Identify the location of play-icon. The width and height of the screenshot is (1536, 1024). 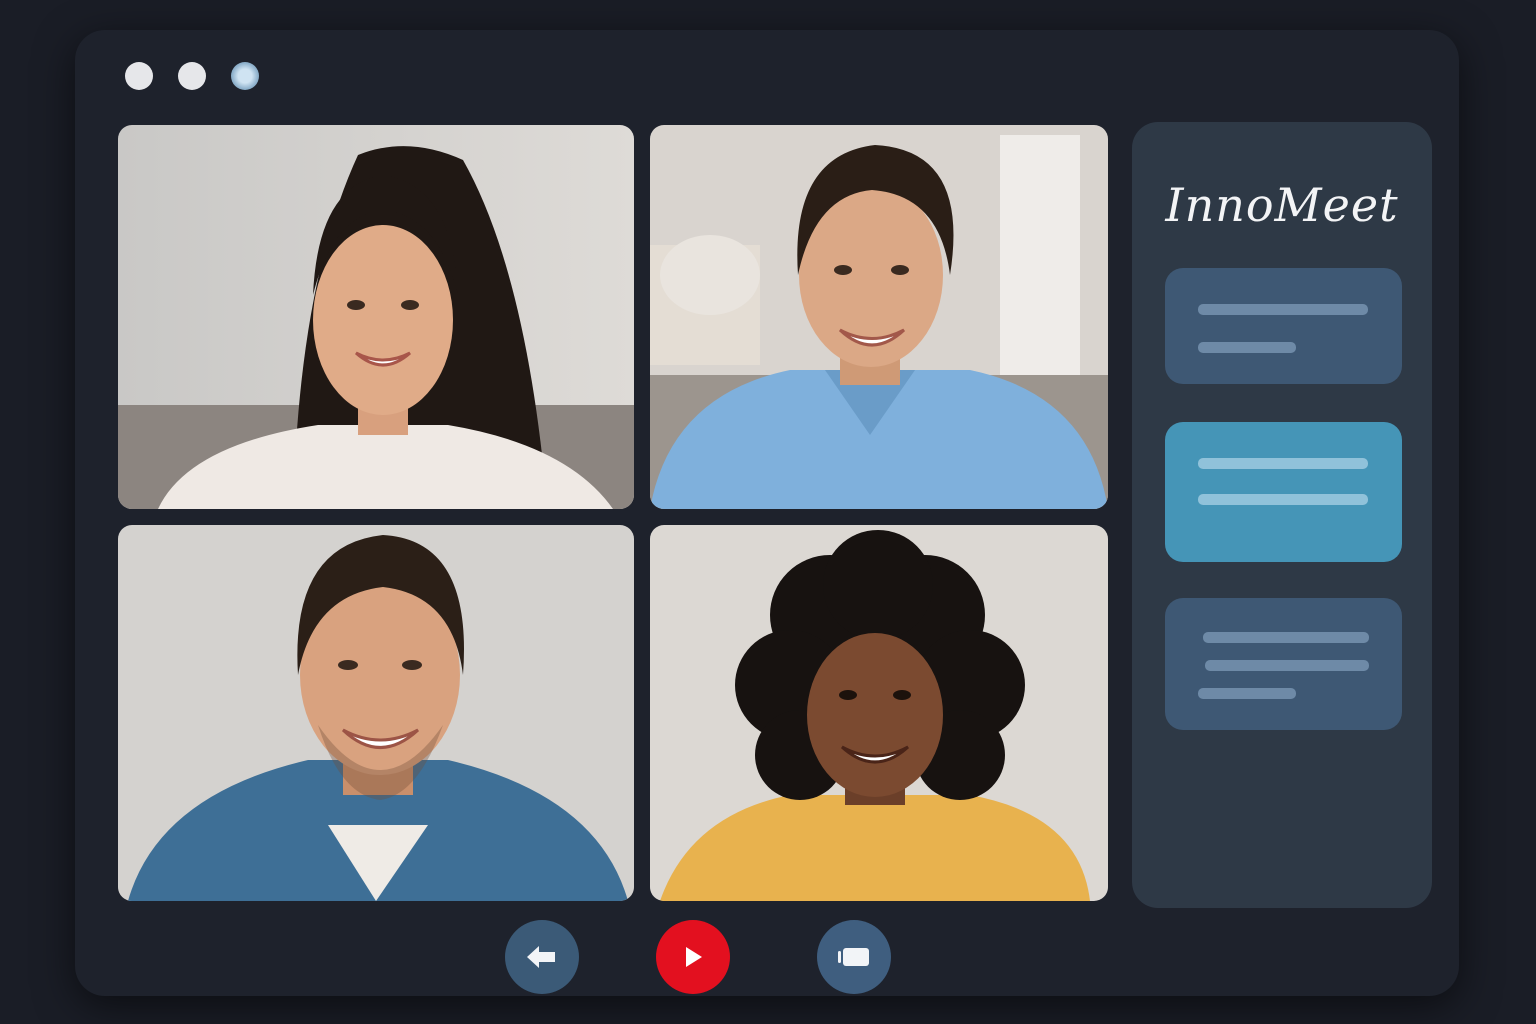
(694, 957).